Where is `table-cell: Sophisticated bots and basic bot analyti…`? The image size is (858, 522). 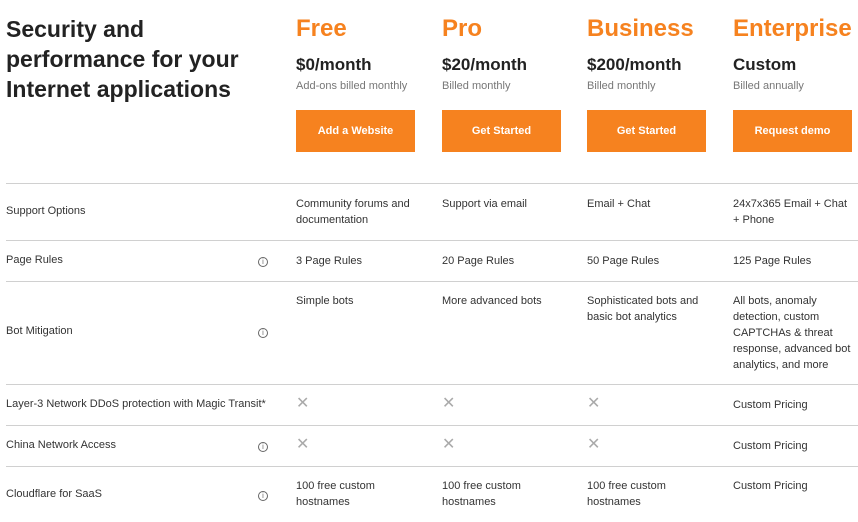 table-cell: Sophisticated bots and basic bot analyti… is located at coordinates (643, 309).